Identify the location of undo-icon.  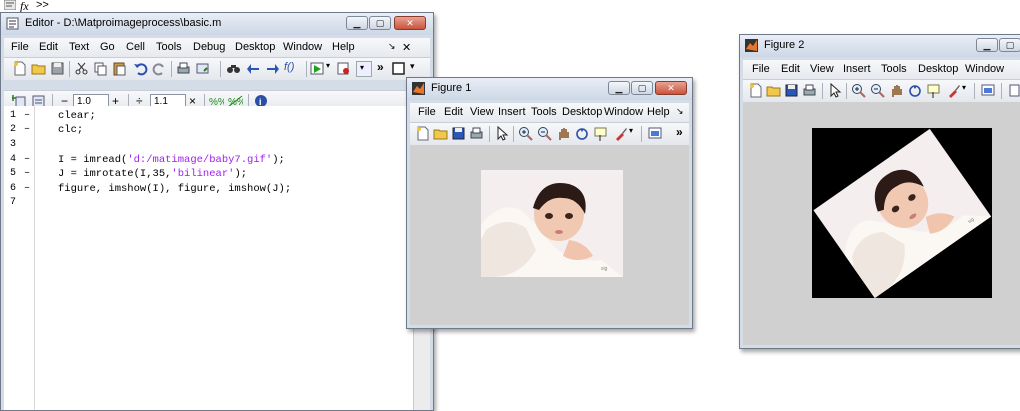
(140, 68).